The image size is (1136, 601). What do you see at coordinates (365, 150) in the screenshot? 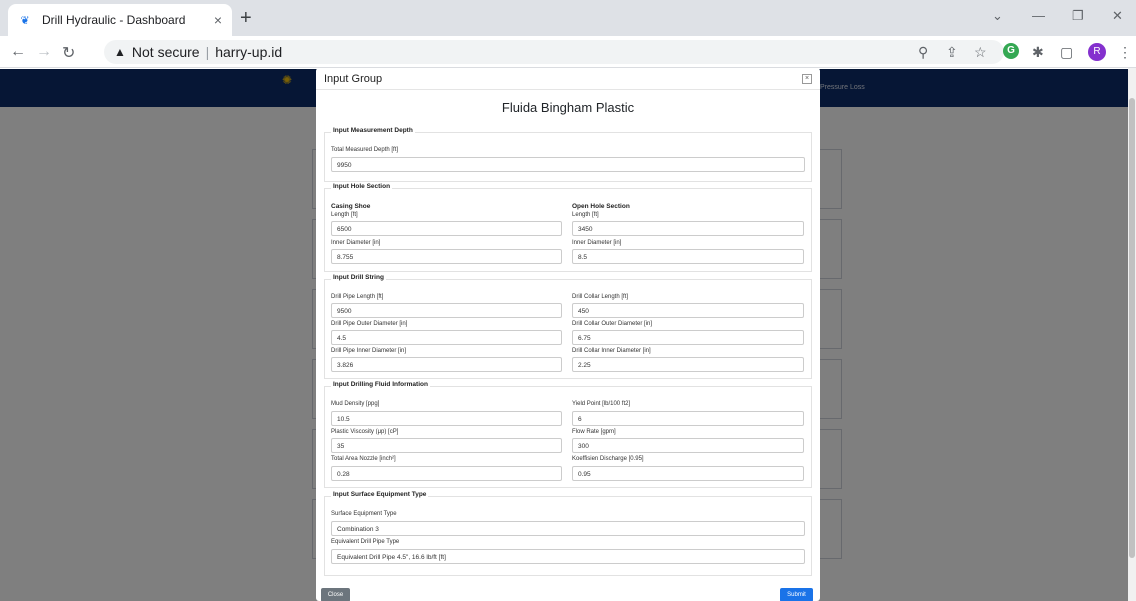
I see `total-depth-label: Total Measured Depth [ft]` at bounding box center [365, 150].